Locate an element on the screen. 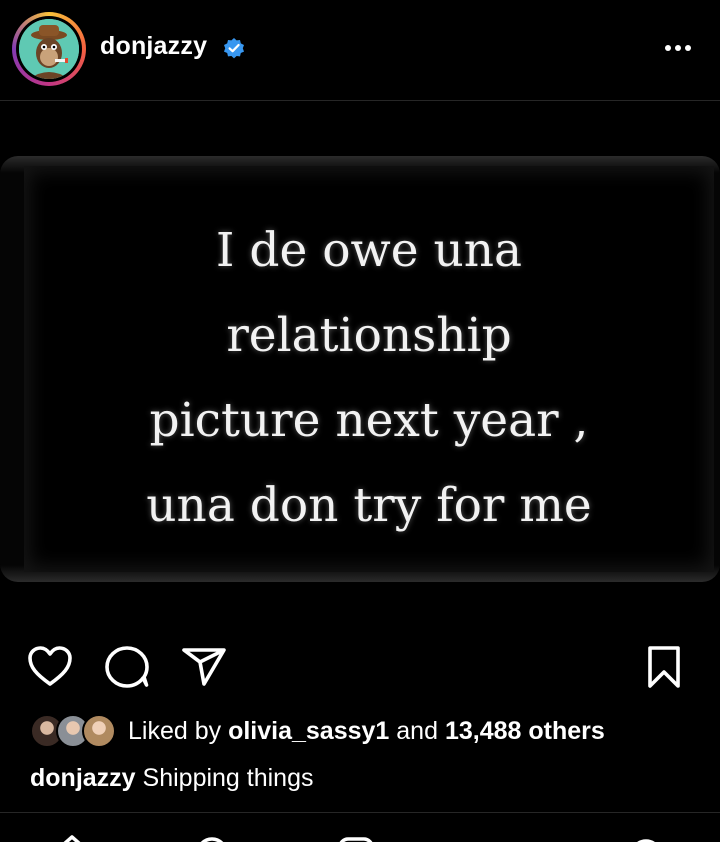 The height and width of the screenshot is (842, 720). more-icon is located at coordinates (678, 48).